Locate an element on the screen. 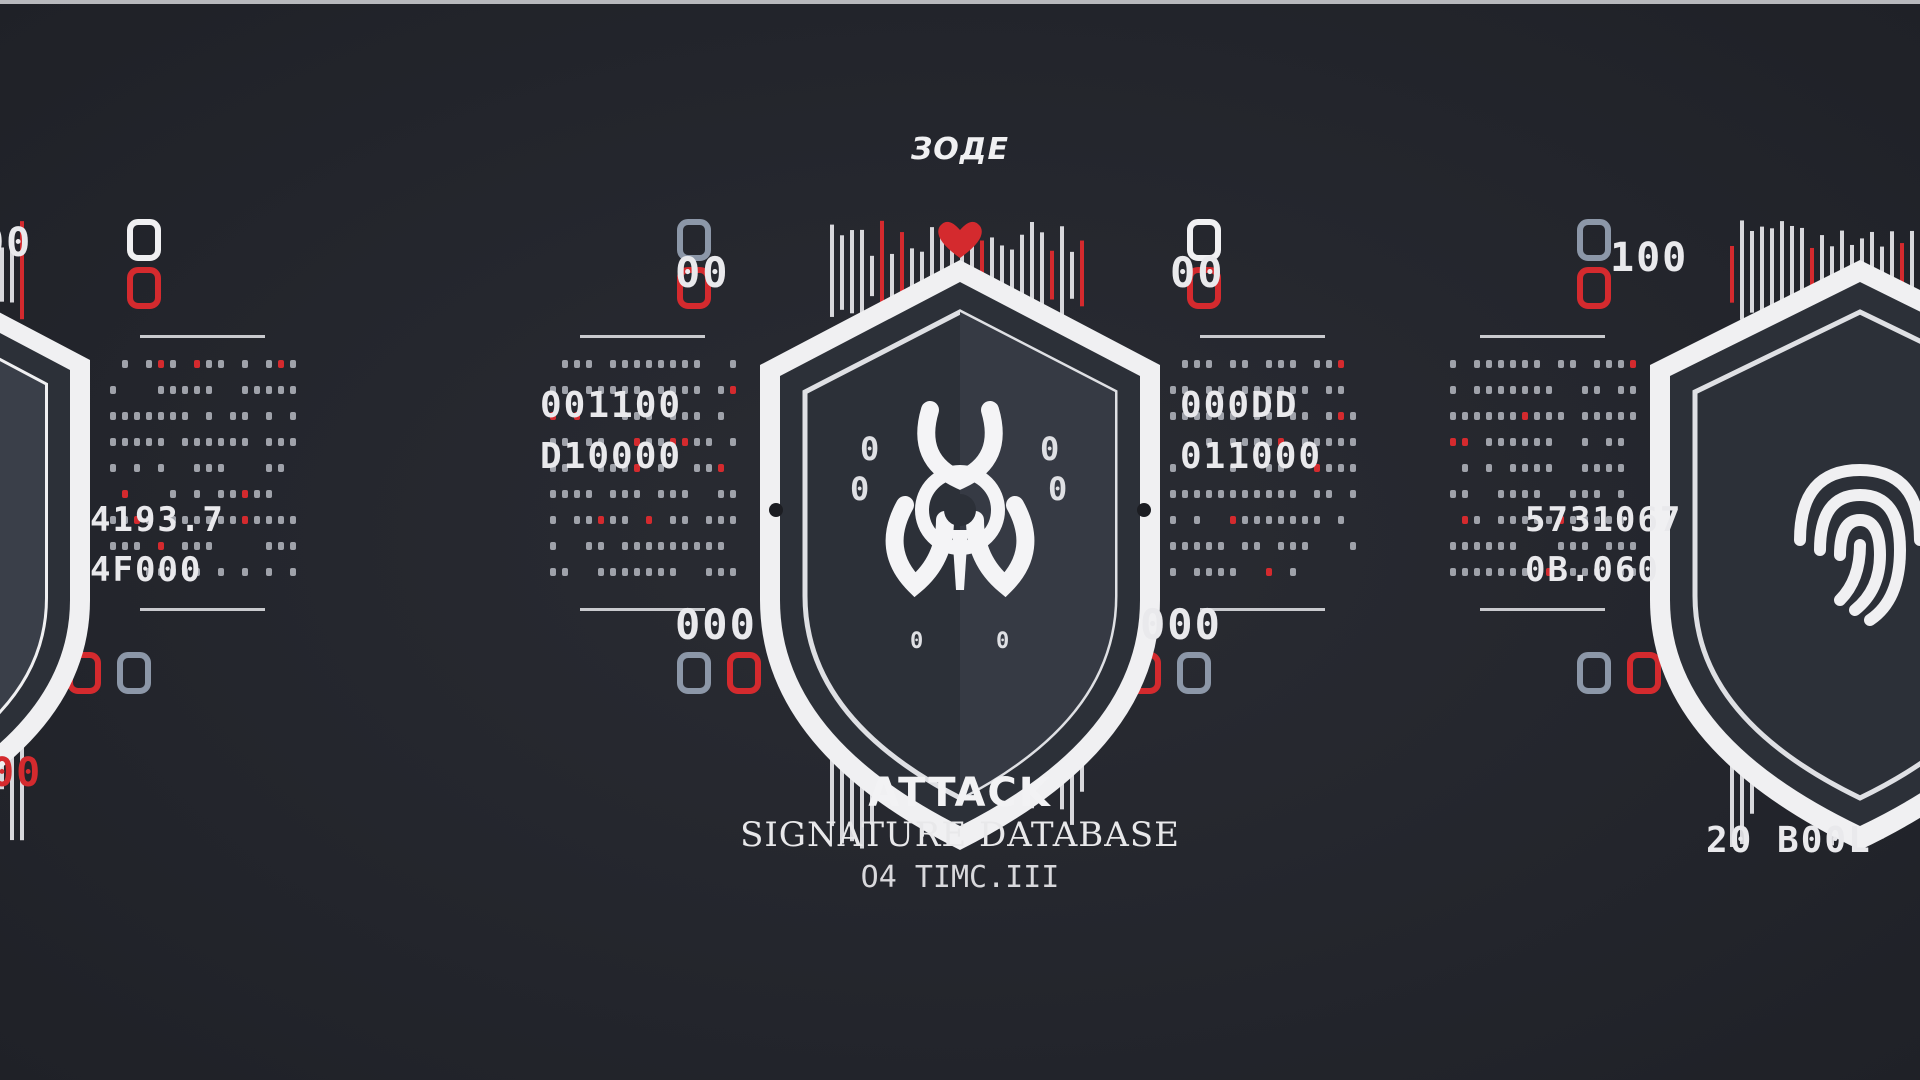 The height and width of the screenshot is (1080, 1920). right-code-1: 5731067 is located at coordinates (1604, 520).